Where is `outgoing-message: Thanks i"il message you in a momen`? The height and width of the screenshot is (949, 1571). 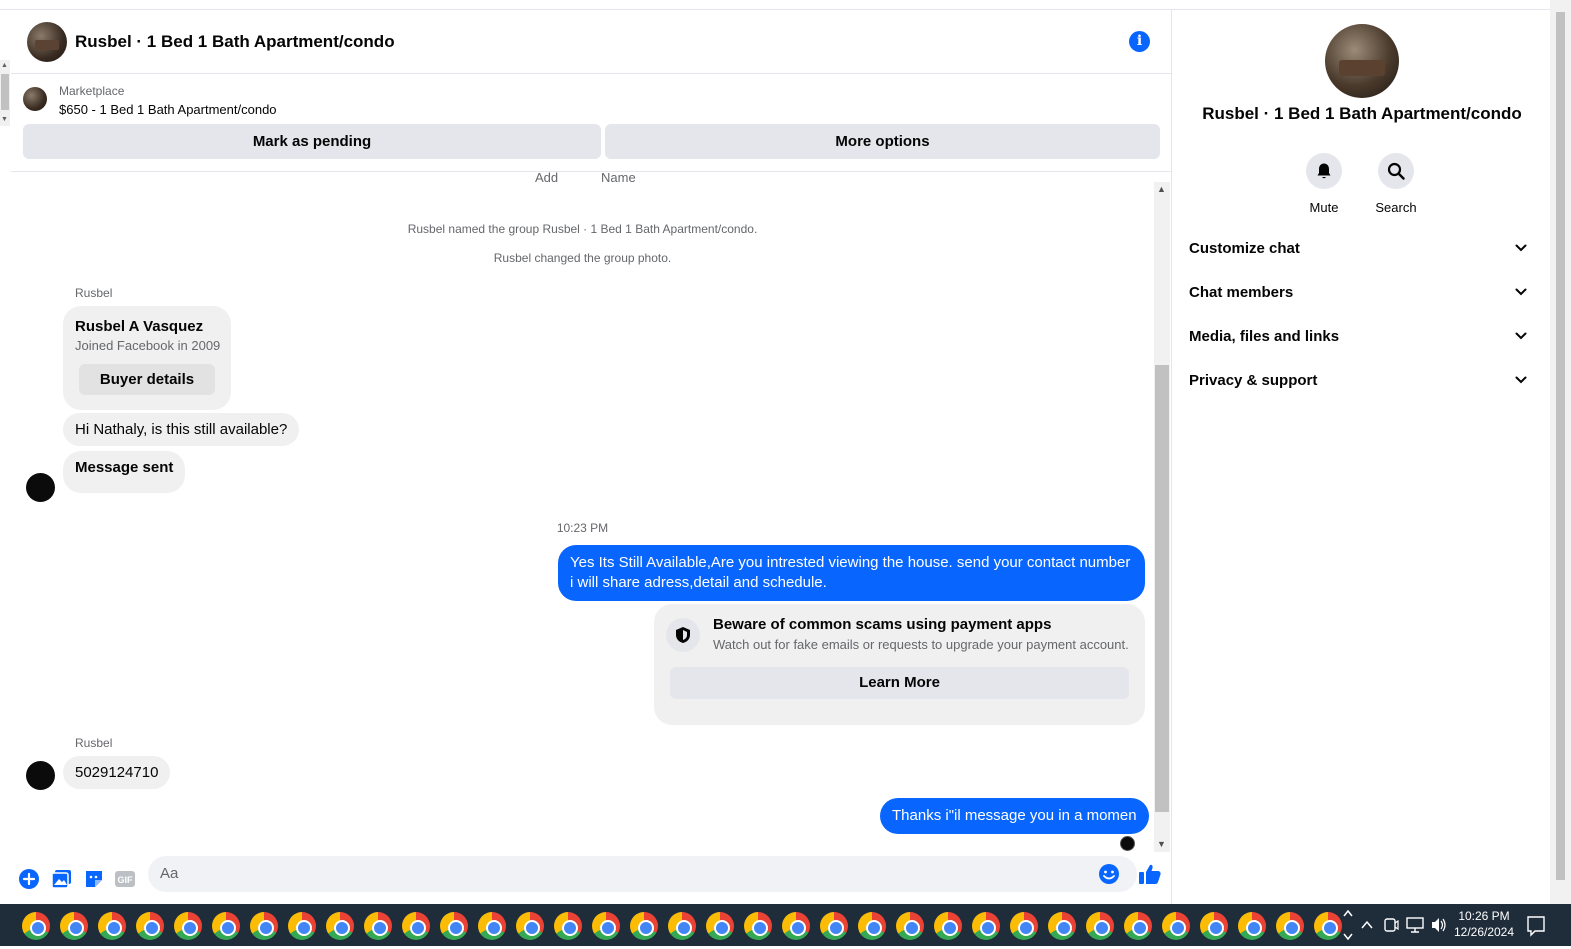 outgoing-message: Thanks i"il message you in a momen is located at coordinates (1014, 816).